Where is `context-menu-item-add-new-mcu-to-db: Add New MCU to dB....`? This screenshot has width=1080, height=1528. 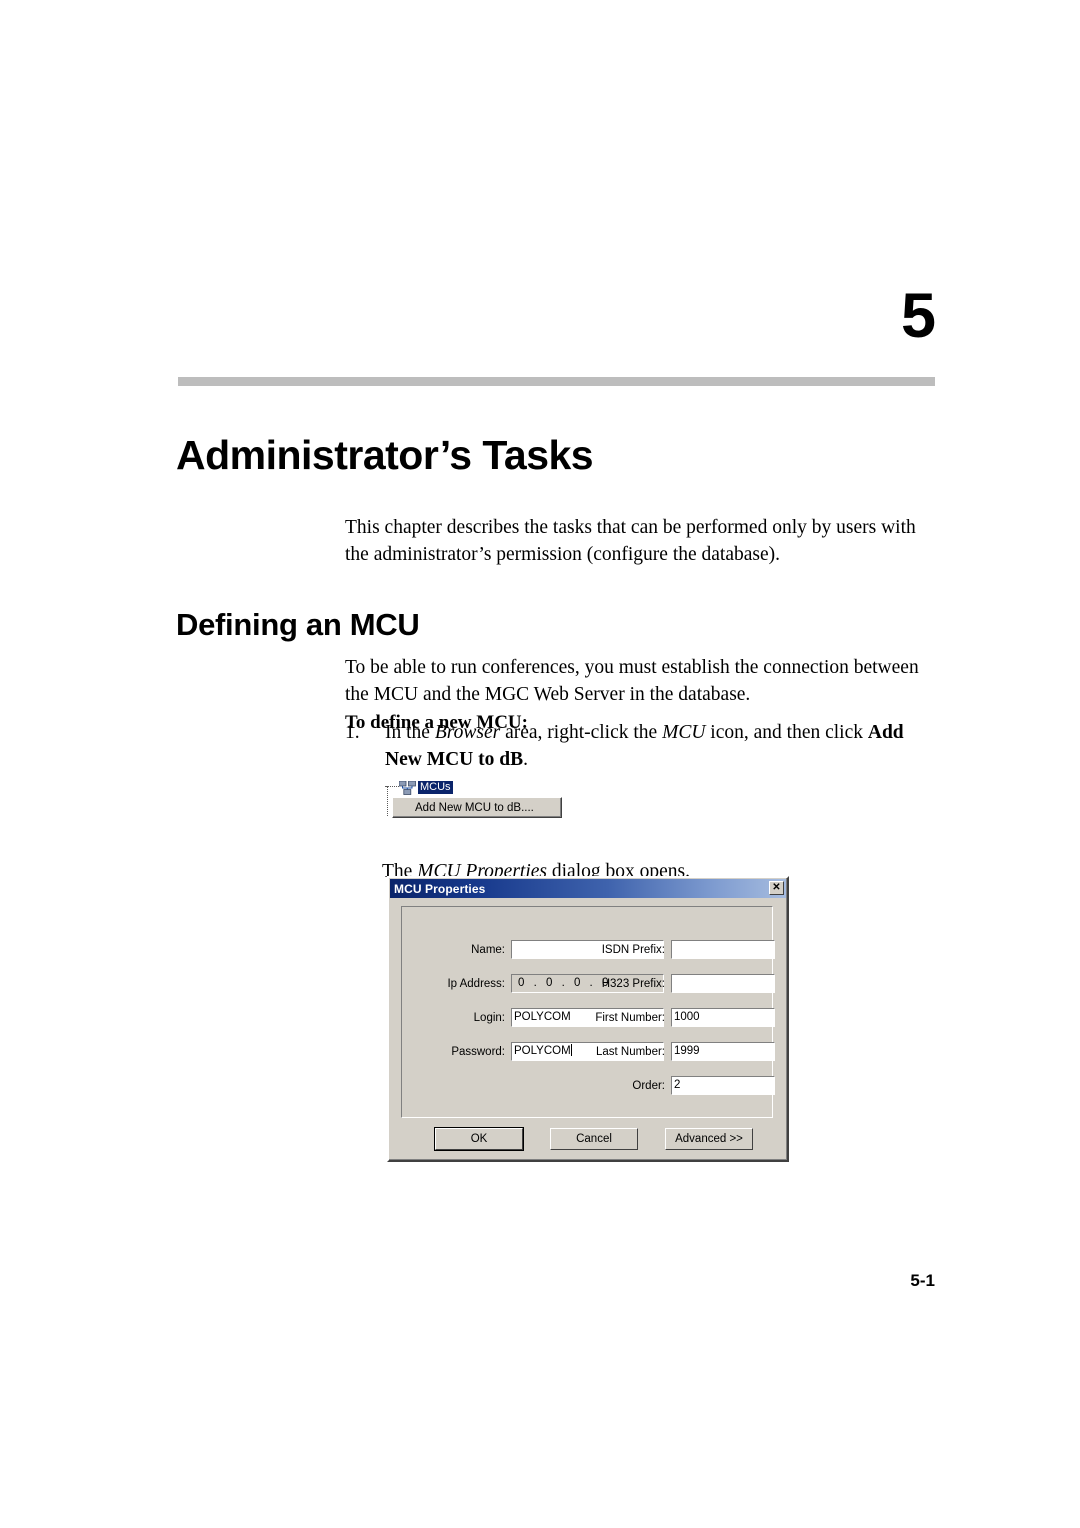 context-menu-item-add-new-mcu-to-db: Add New MCU to dB.... is located at coordinates (474, 808).